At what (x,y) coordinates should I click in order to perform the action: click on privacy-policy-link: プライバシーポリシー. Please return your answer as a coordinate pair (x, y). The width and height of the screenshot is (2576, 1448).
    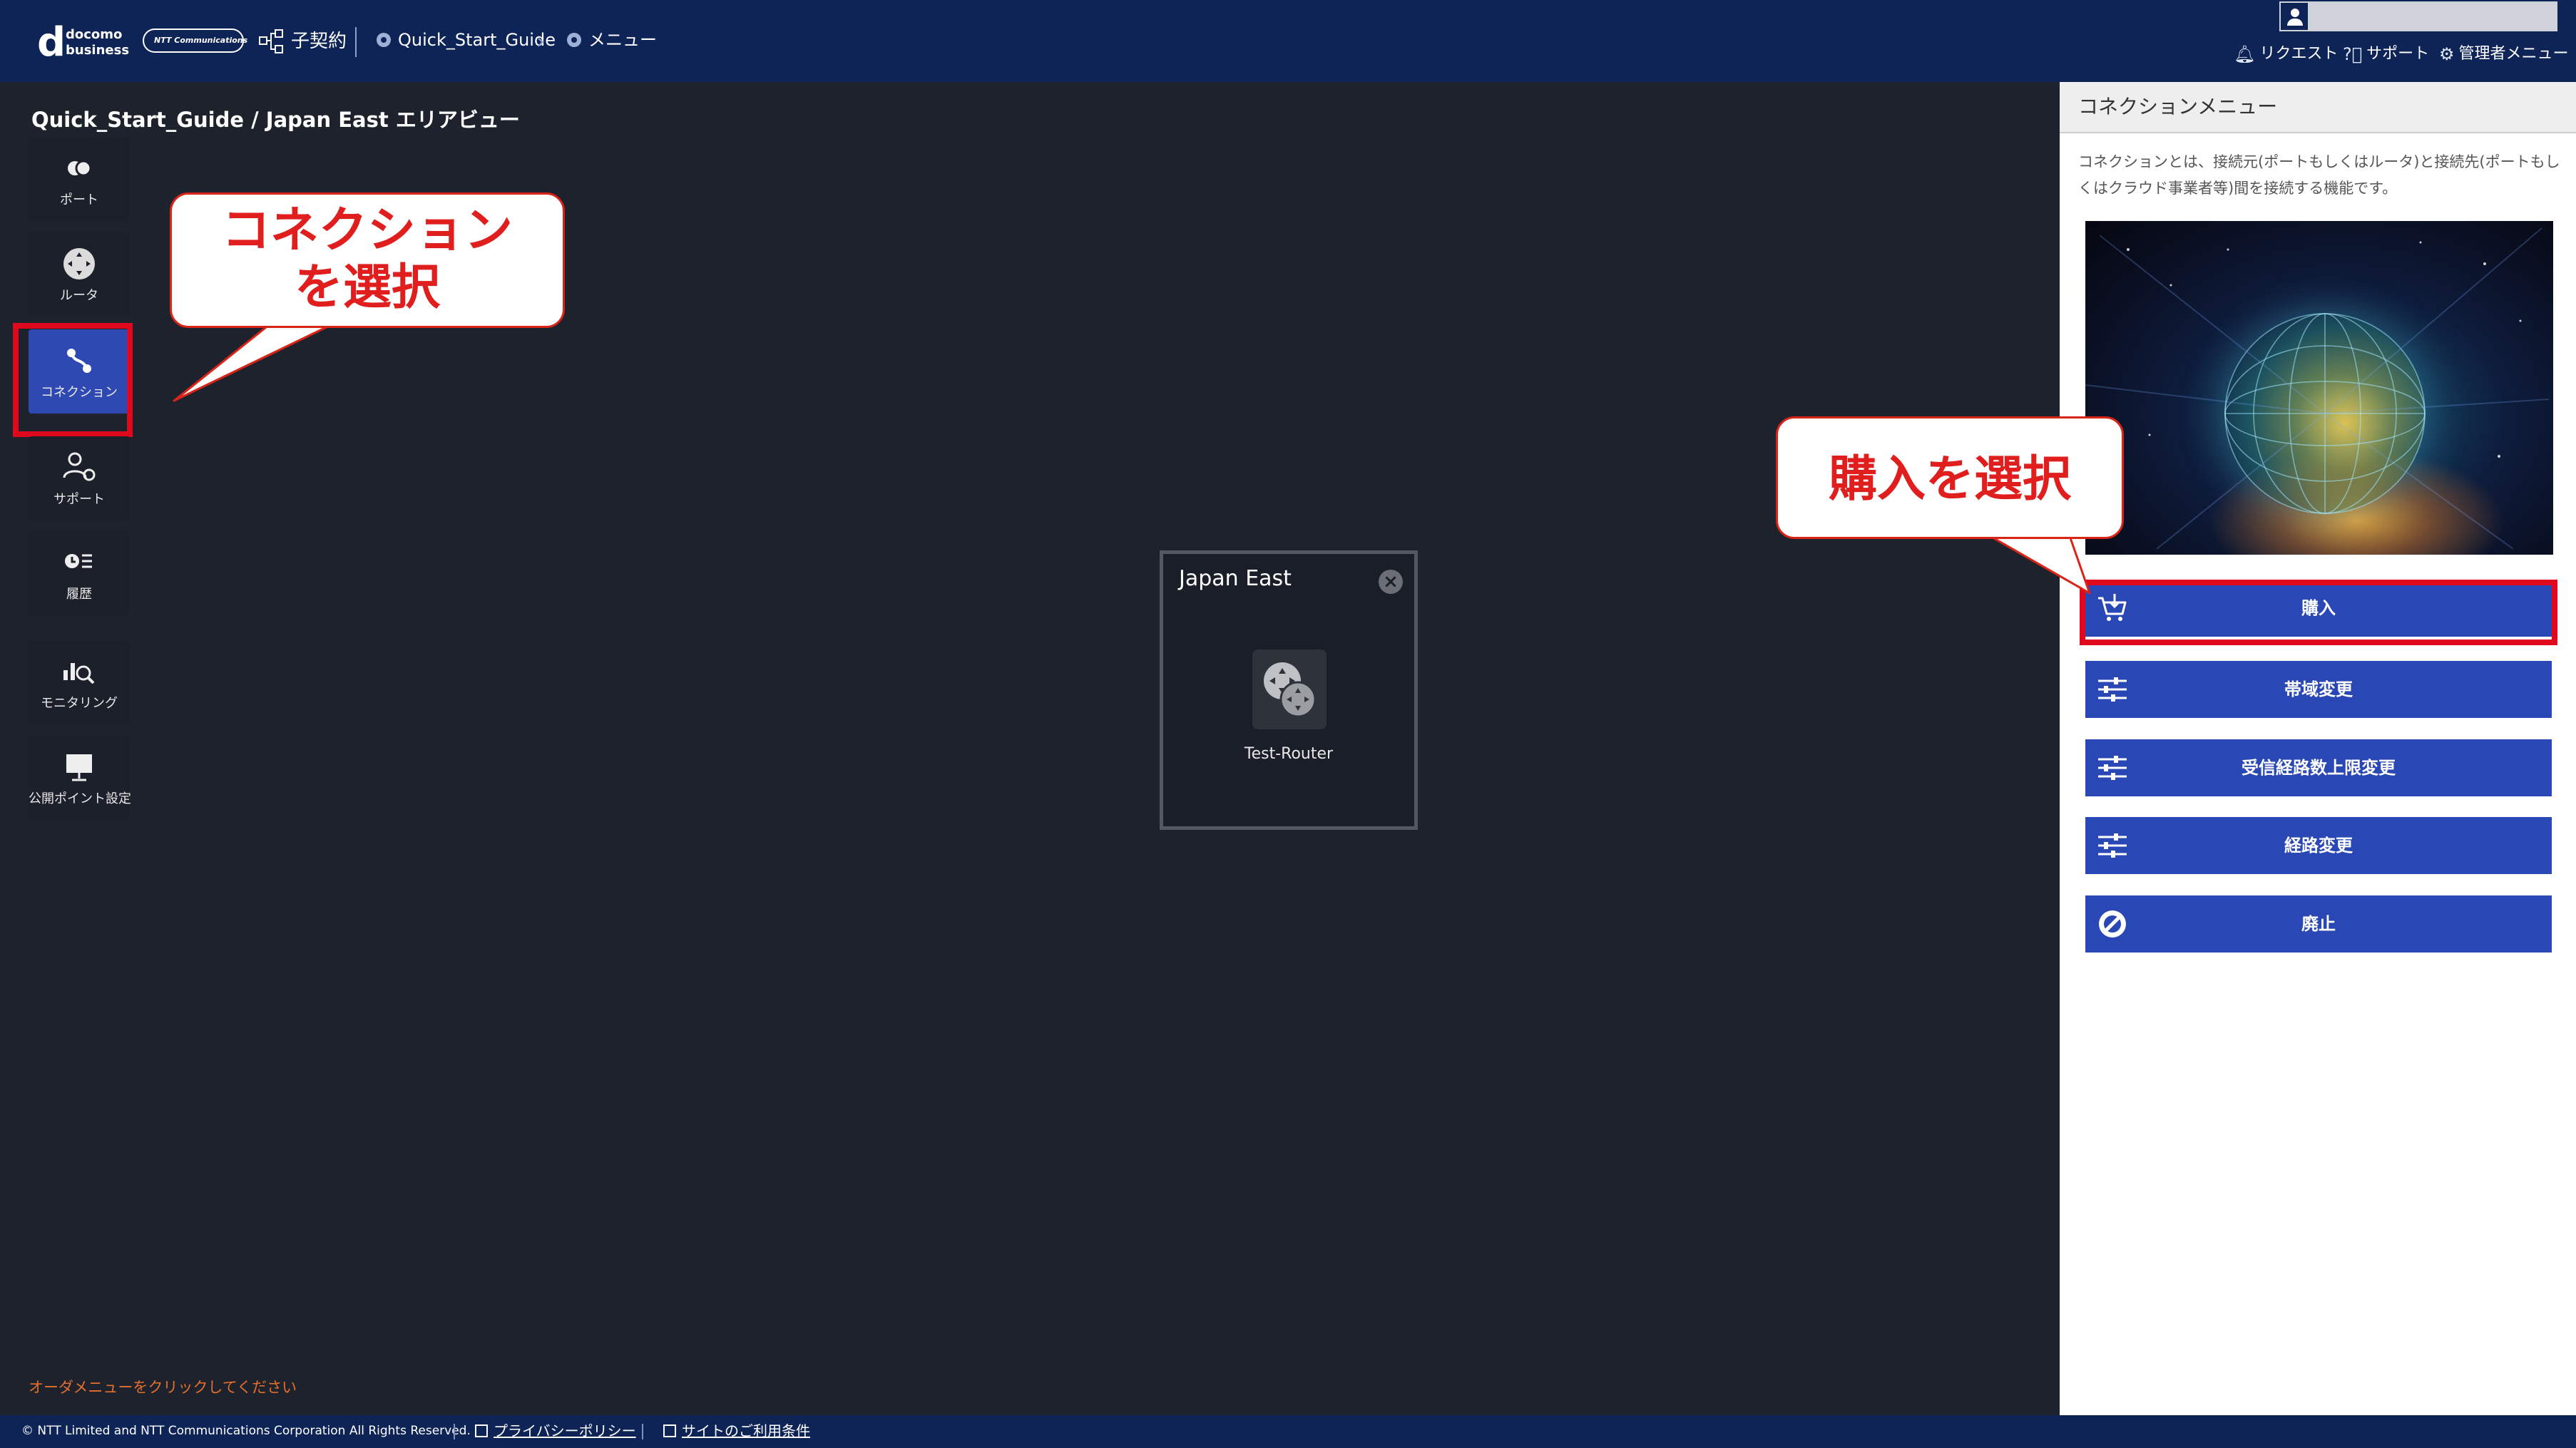
    Looking at the image, I should click on (555, 1431).